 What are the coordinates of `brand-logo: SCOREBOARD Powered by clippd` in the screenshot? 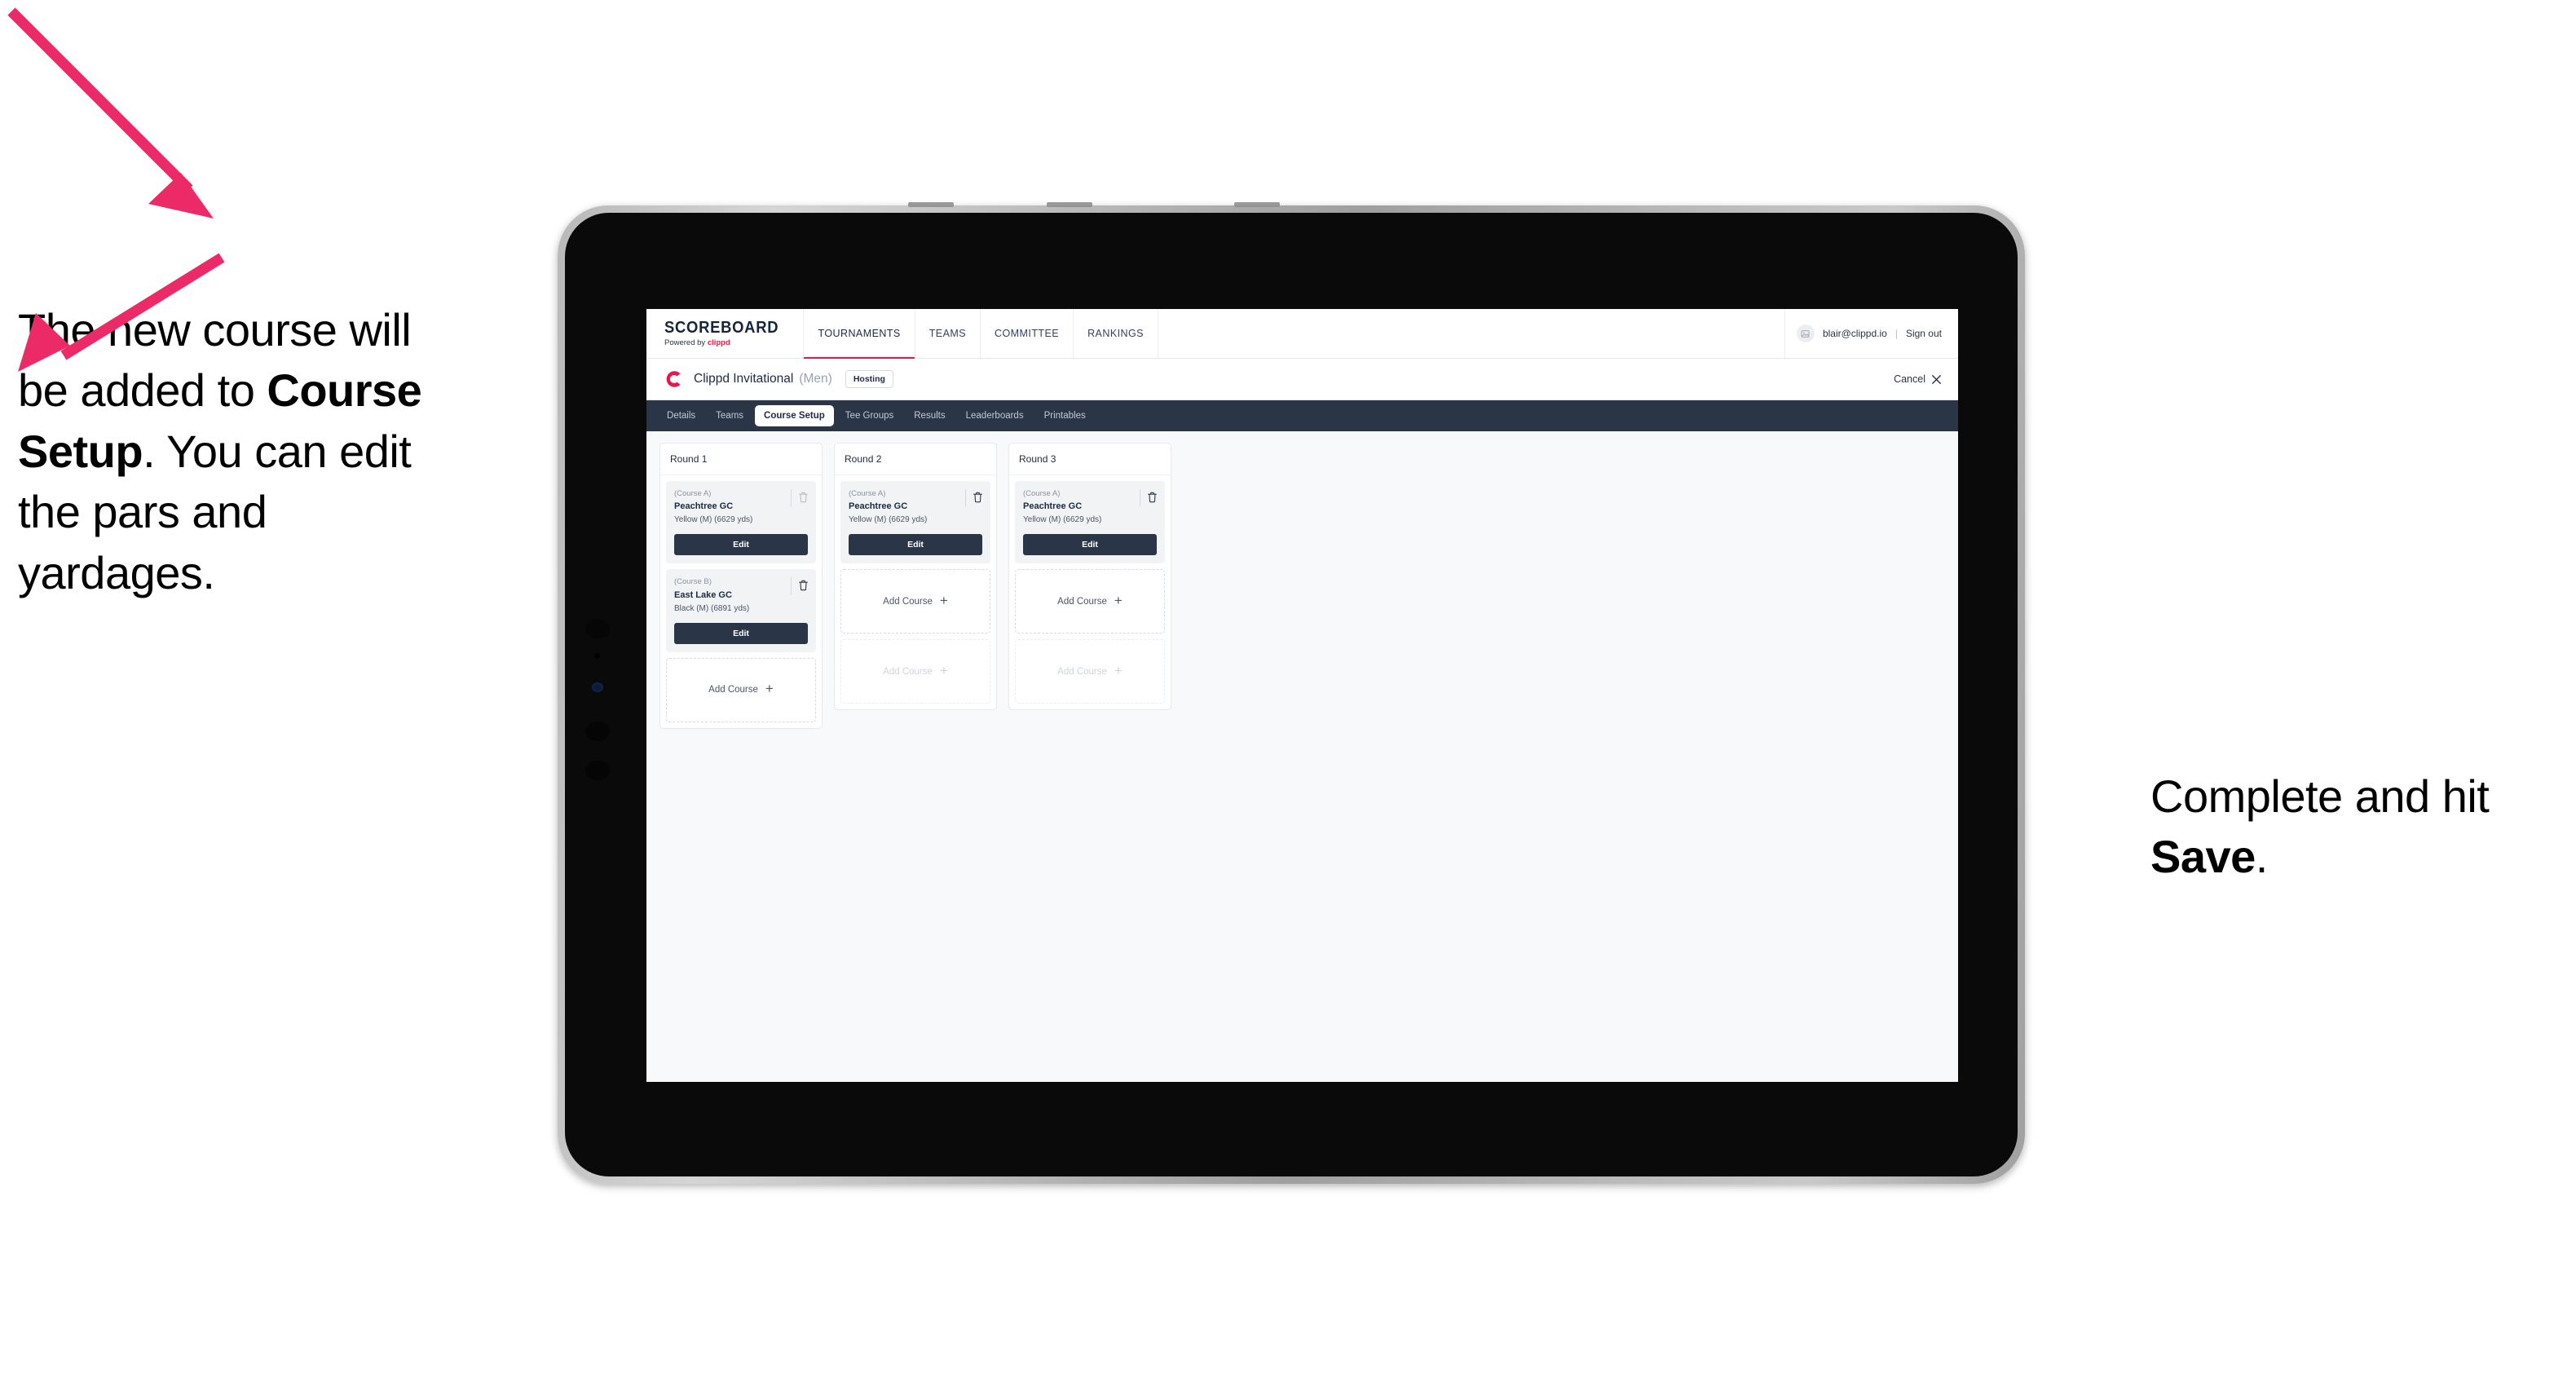 It's located at (725, 334).